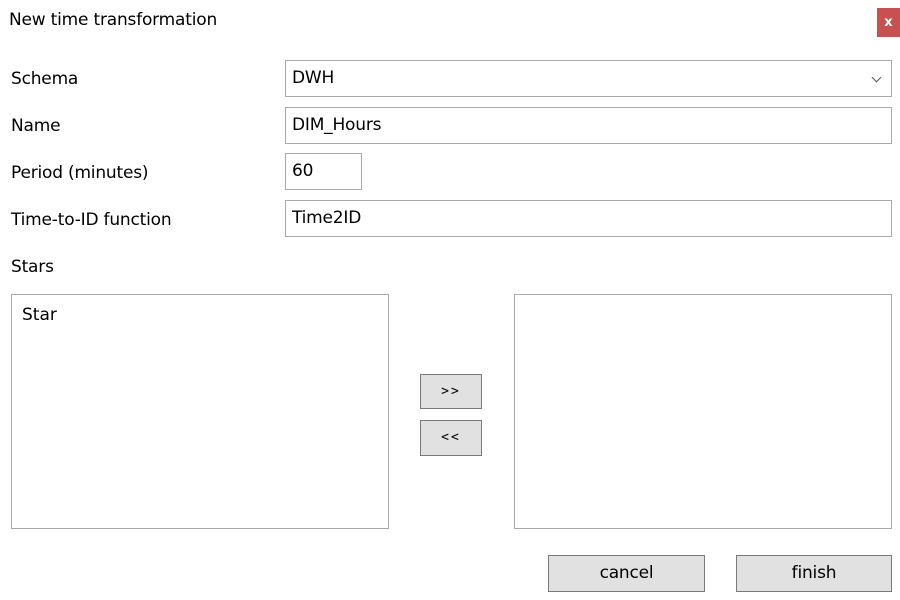 This screenshot has width=900, height=600. I want to click on time-to-id-label: Time-to-ID function, so click(91, 220).